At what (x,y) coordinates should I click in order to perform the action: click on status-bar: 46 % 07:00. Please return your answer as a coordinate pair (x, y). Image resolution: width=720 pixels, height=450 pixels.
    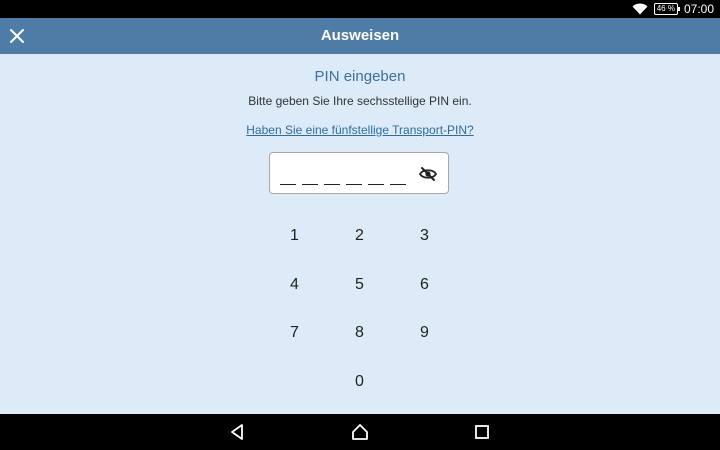
    Looking at the image, I should click on (360, 9).